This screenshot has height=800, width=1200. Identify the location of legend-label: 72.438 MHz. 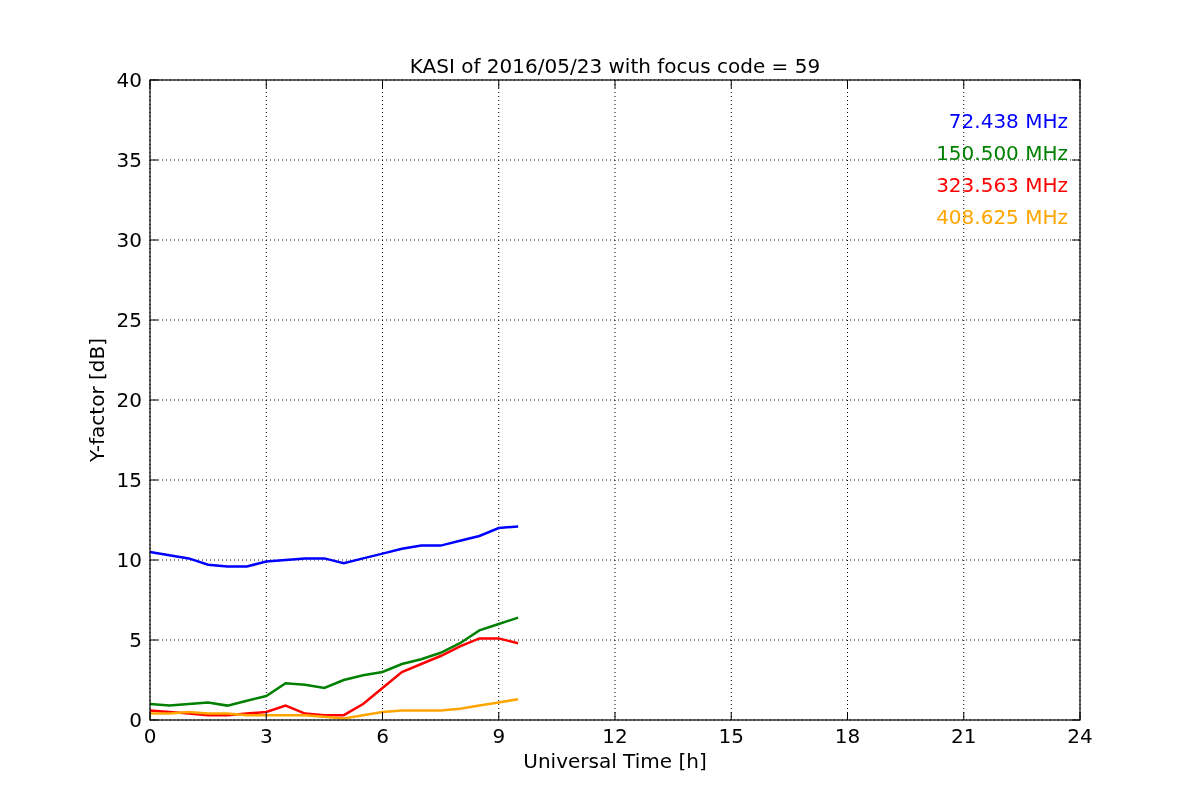
(1008, 121).